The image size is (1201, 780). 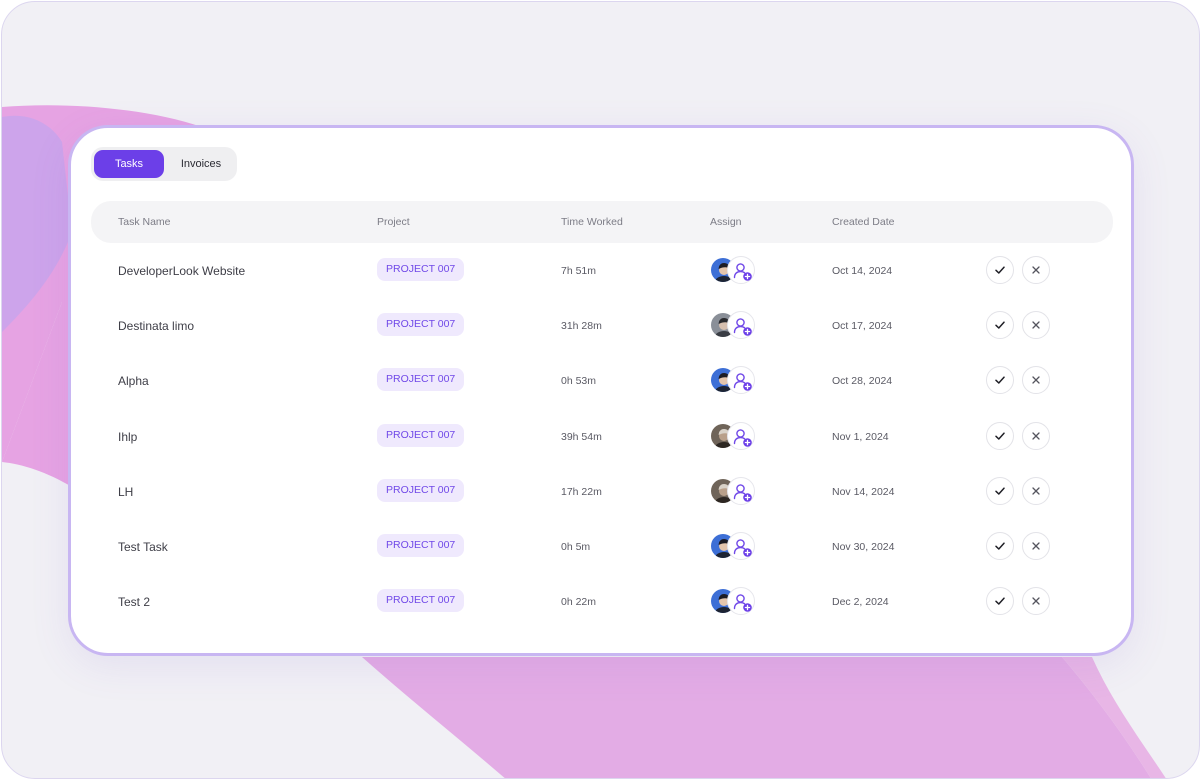 What do you see at coordinates (592, 222) in the screenshot?
I see `column-header-time-worked: Time Worked` at bounding box center [592, 222].